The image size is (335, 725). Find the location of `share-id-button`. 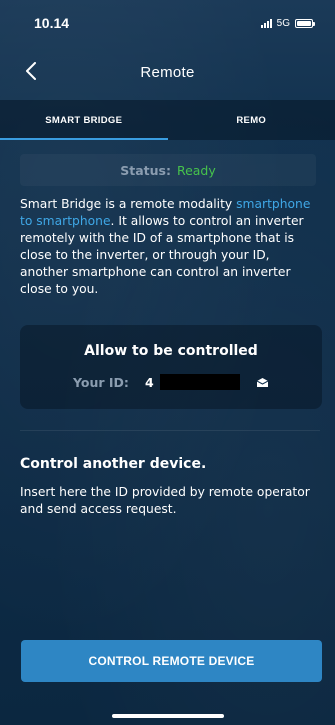

share-id-button is located at coordinates (262, 382).